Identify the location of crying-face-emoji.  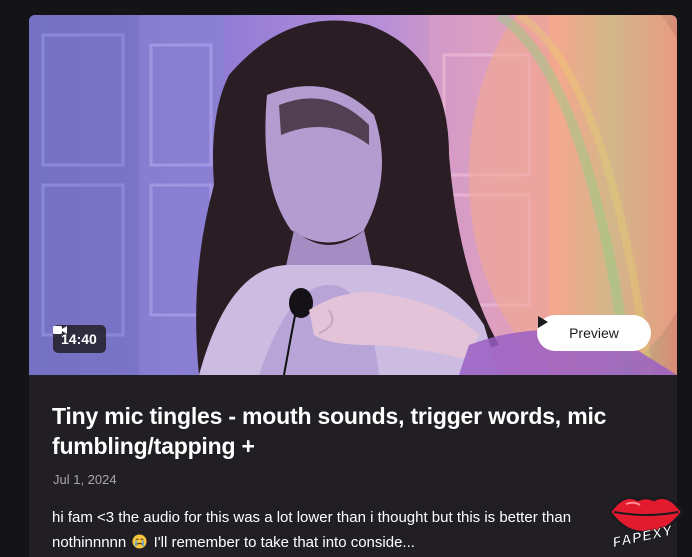
(139, 541).